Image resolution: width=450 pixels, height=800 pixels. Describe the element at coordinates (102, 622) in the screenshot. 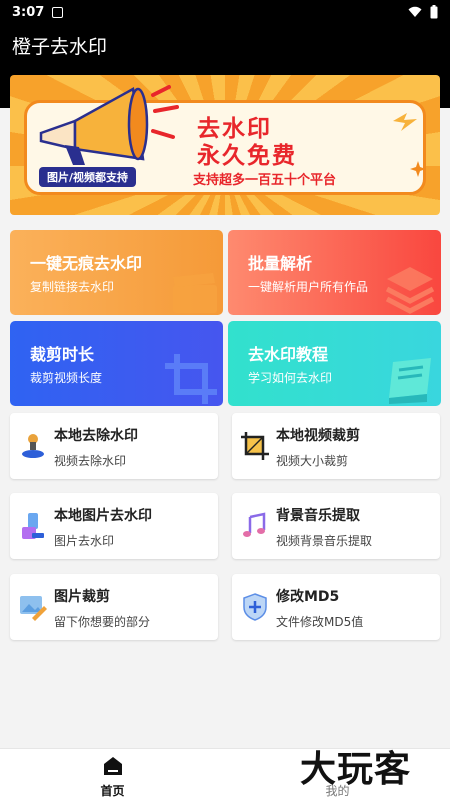

I see `tool-subtitle: 留下你想要的部分` at that location.